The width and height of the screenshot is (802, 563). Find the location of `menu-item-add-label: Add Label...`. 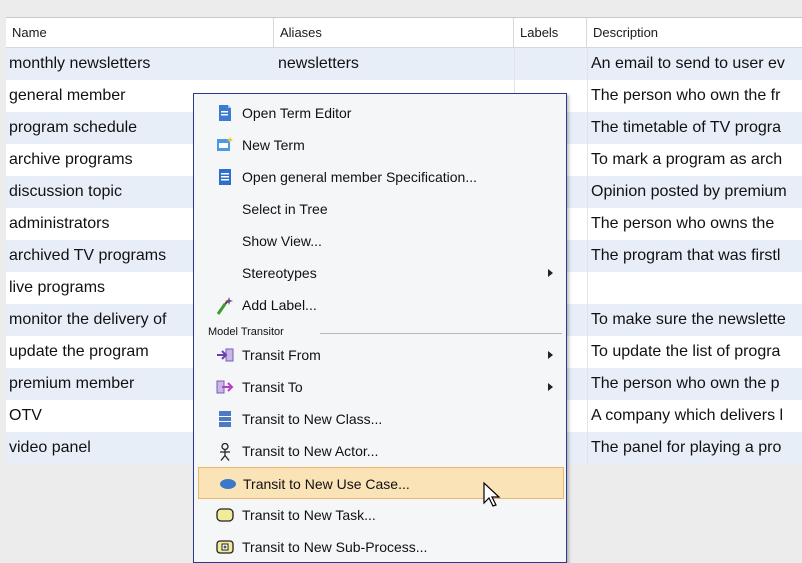

menu-item-add-label: Add Label... is located at coordinates (380, 305).